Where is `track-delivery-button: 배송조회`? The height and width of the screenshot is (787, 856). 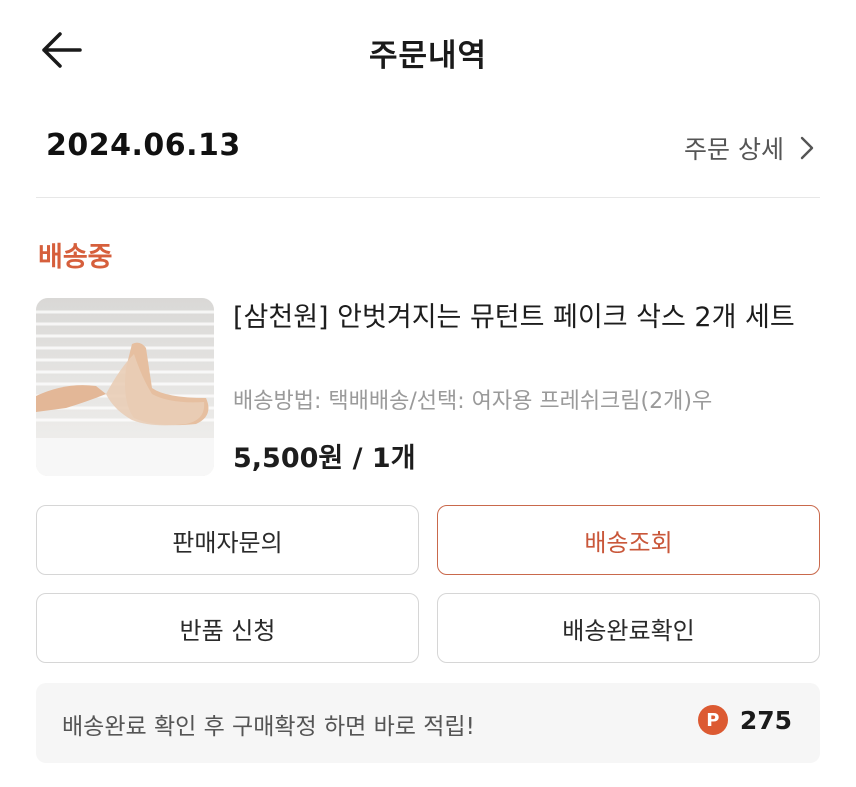
track-delivery-button: 배송조회 is located at coordinates (628, 540).